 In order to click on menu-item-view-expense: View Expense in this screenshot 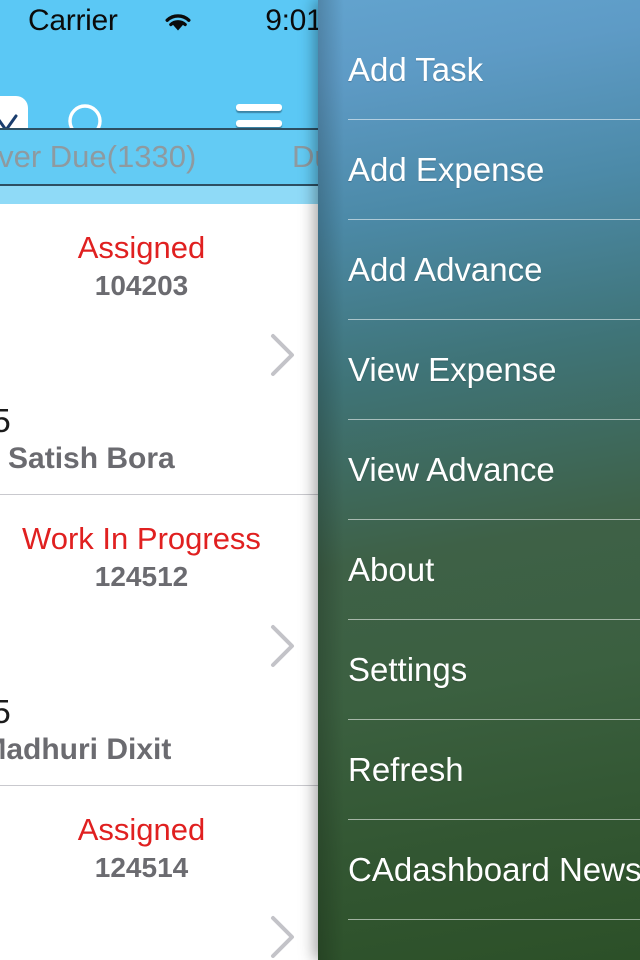, I will do `click(479, 370)`.